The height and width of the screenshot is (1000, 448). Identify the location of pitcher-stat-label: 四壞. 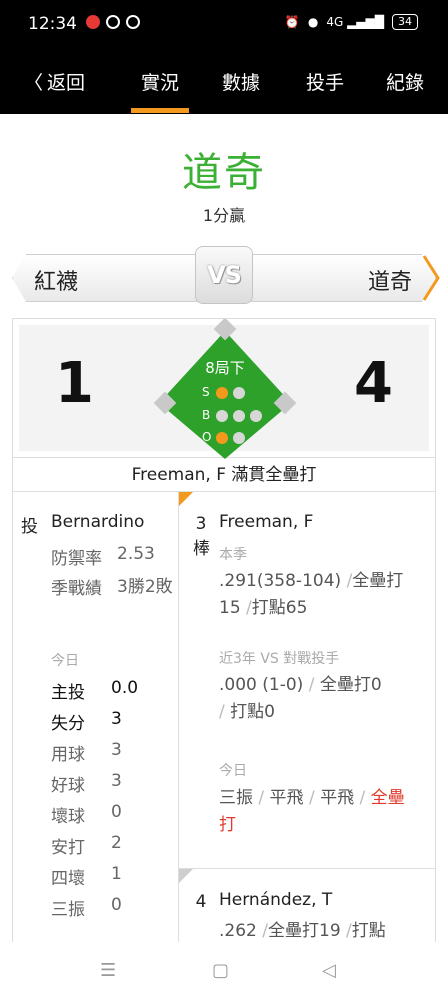
(68, 879).